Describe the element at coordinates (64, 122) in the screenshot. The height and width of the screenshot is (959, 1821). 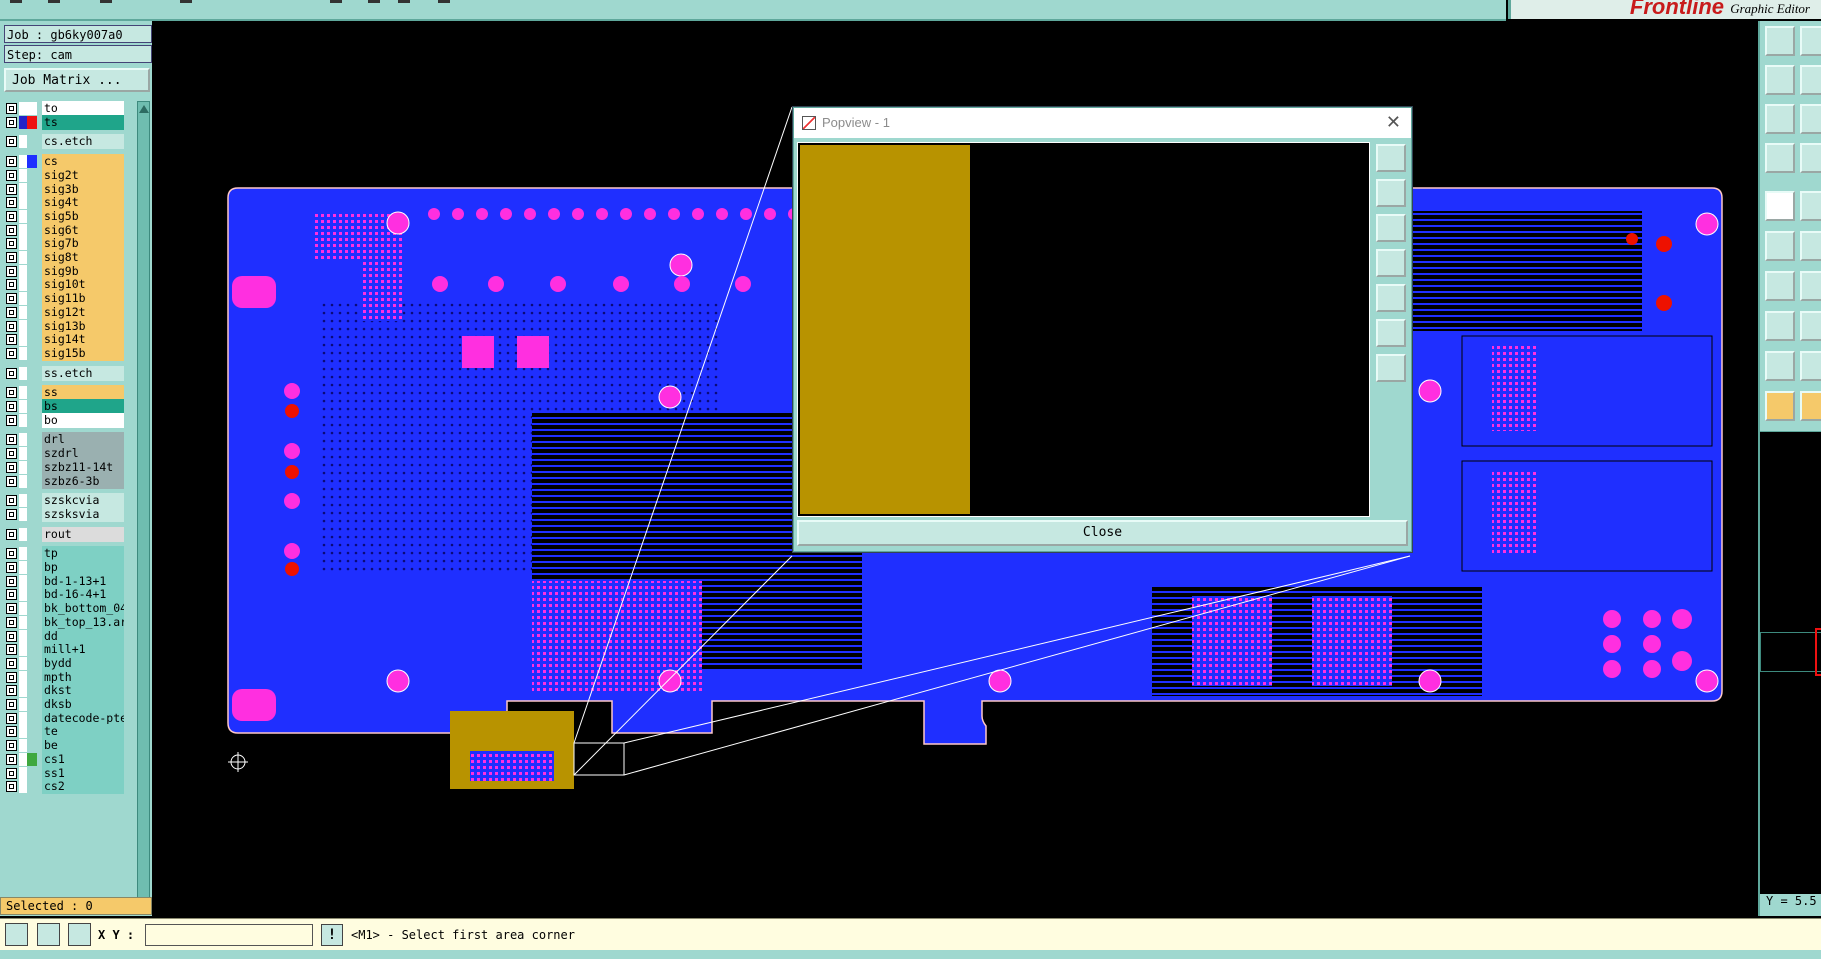
I see `layer-row: ts` at that location.